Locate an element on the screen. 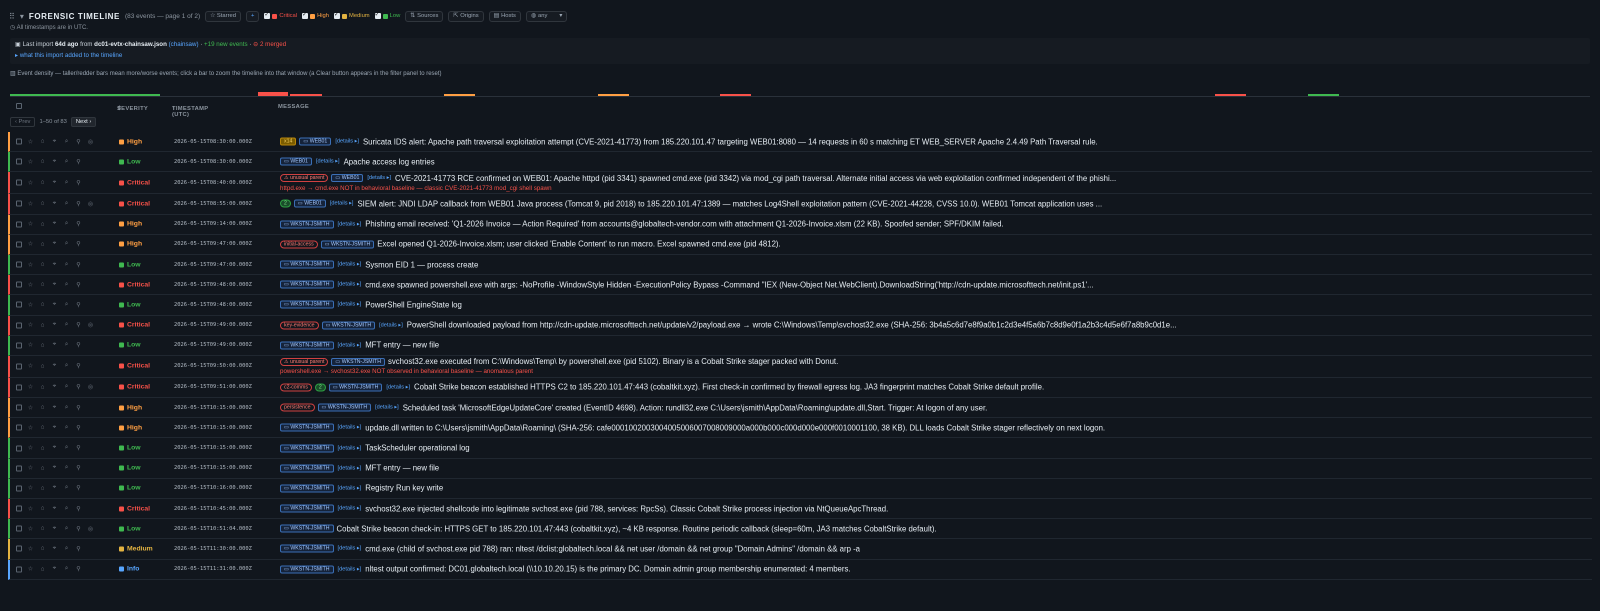 The width and height of the screenshot is (1600, 611). filter-high: High is located at coordinates (315, 15).